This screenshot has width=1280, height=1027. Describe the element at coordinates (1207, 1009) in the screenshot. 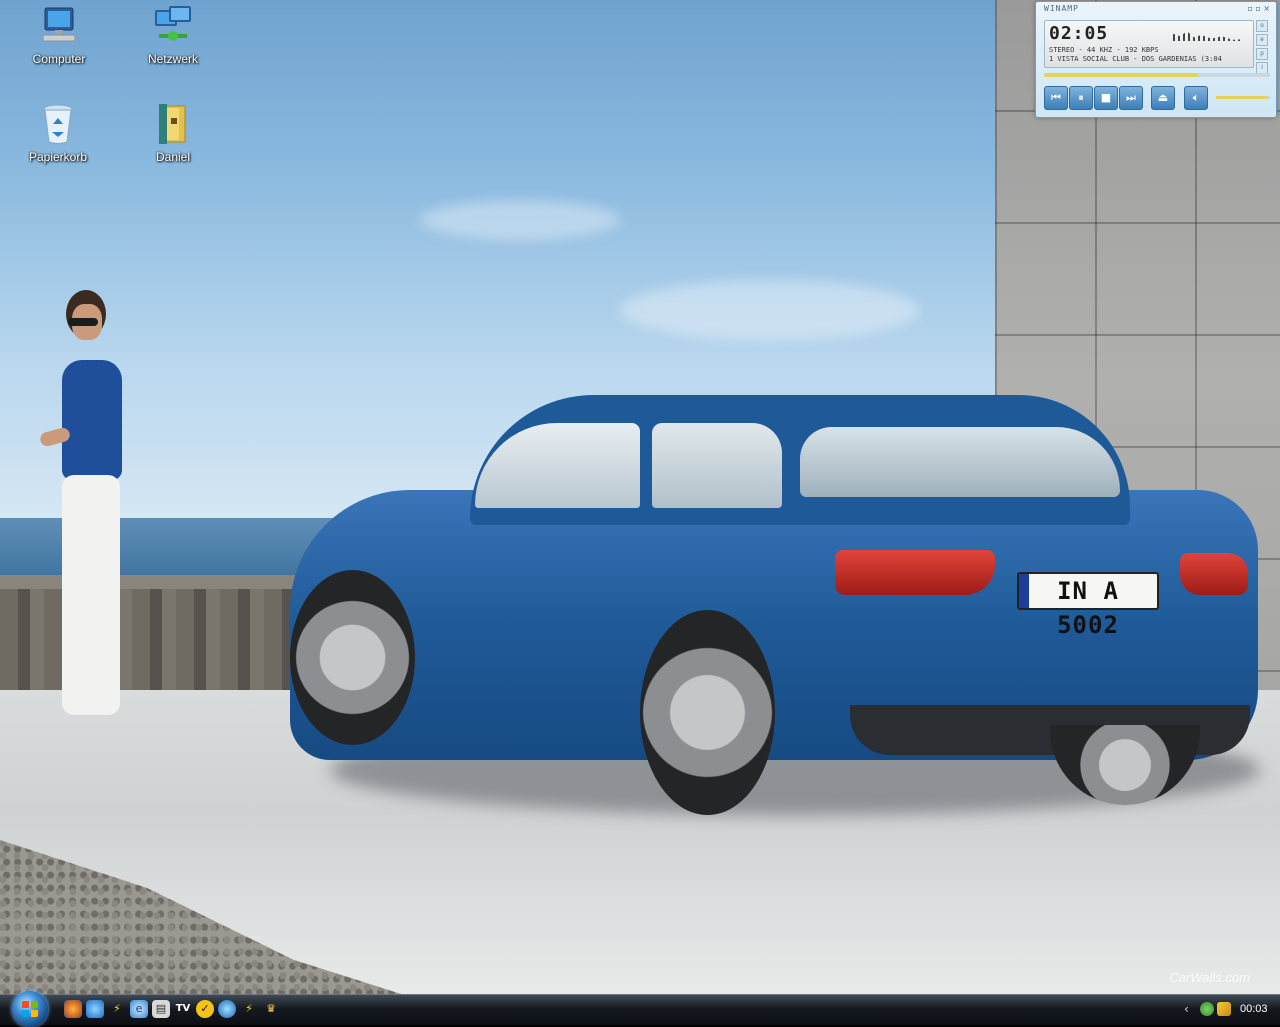

I see `tray-app-icon` at that location.